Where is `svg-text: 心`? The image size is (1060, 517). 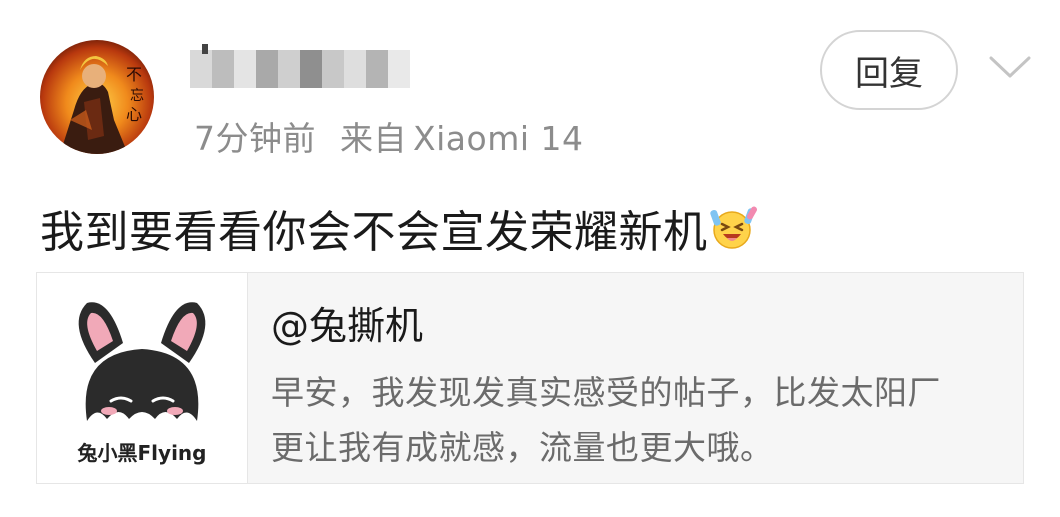 svg-text: 心 is located at coordinates (134, 114).